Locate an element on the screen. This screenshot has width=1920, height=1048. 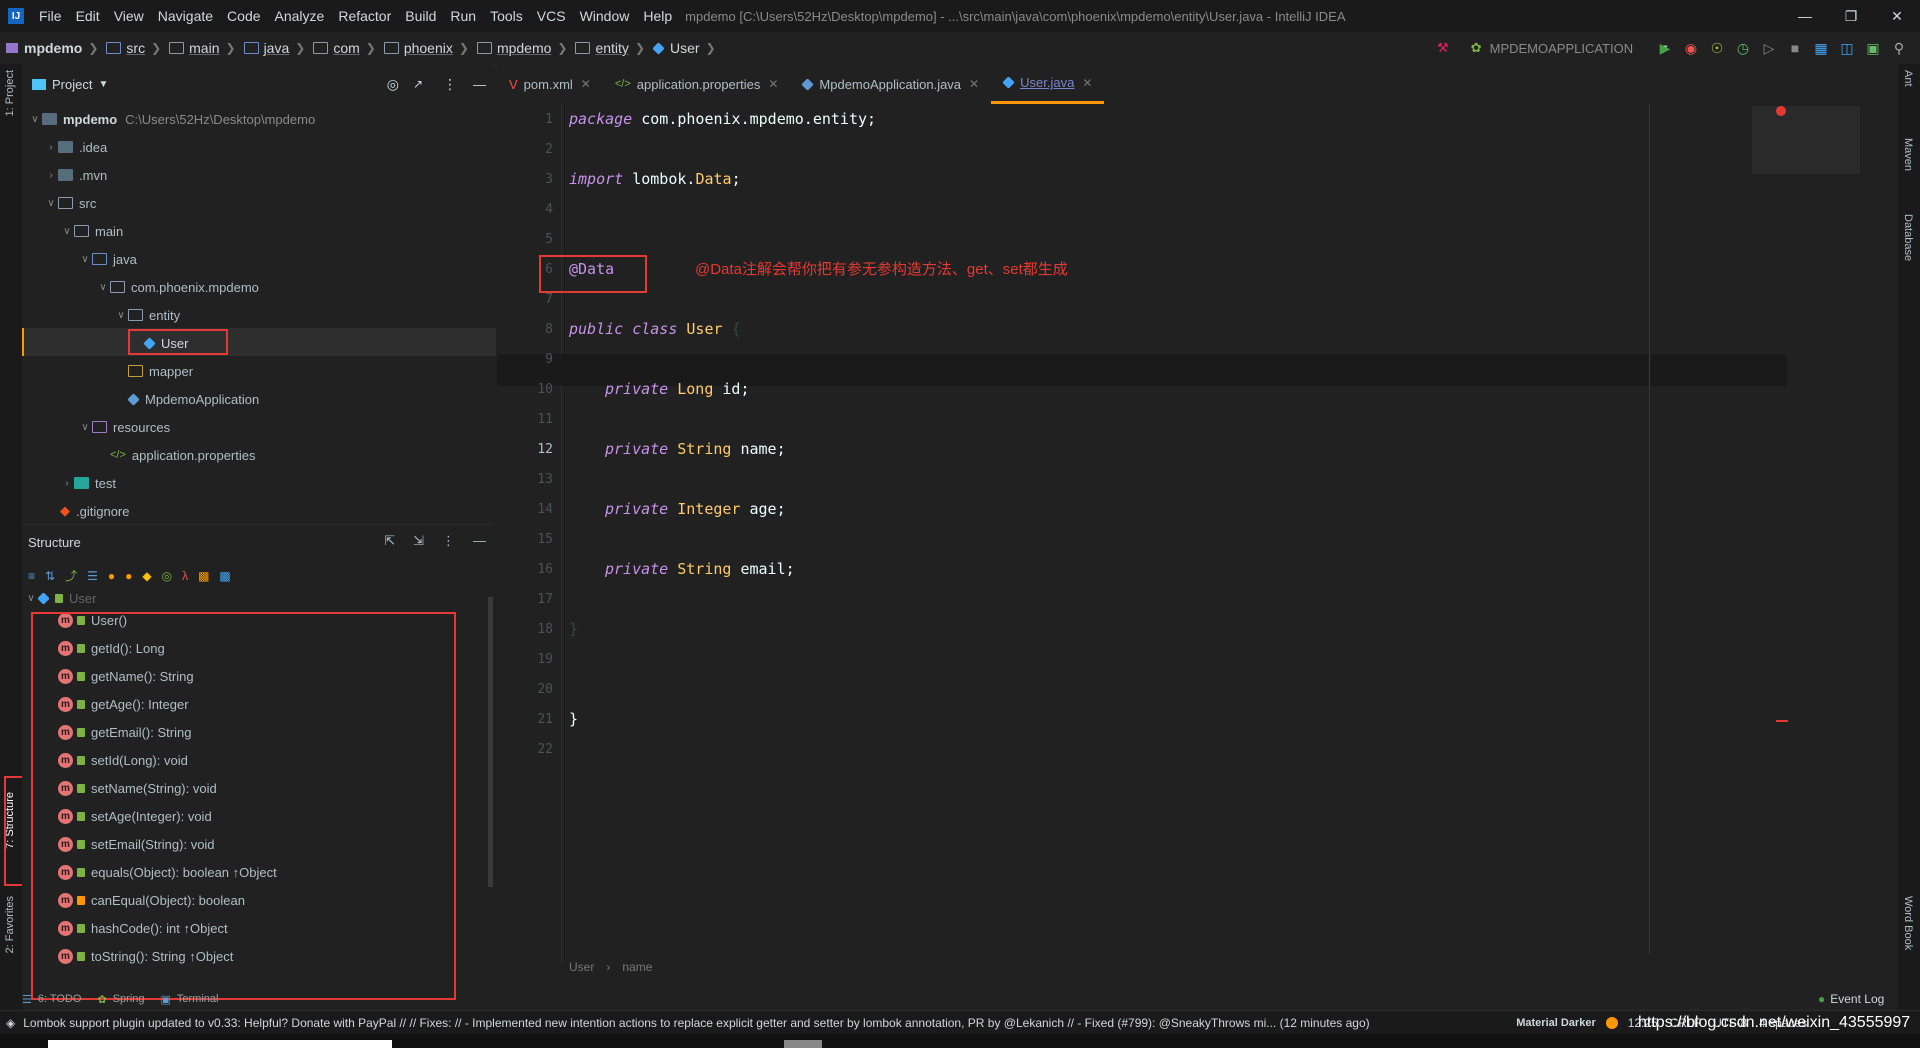
run-configuration-selector: ⚒ ✿ MPDEMOAPPLICATION ▼ is located at coordinates (1553, 48).